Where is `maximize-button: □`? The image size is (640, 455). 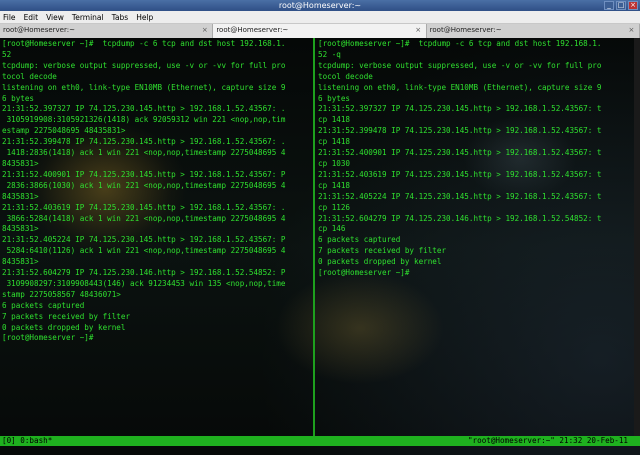
maximize-button: □ is located at coordinates (621, 5).